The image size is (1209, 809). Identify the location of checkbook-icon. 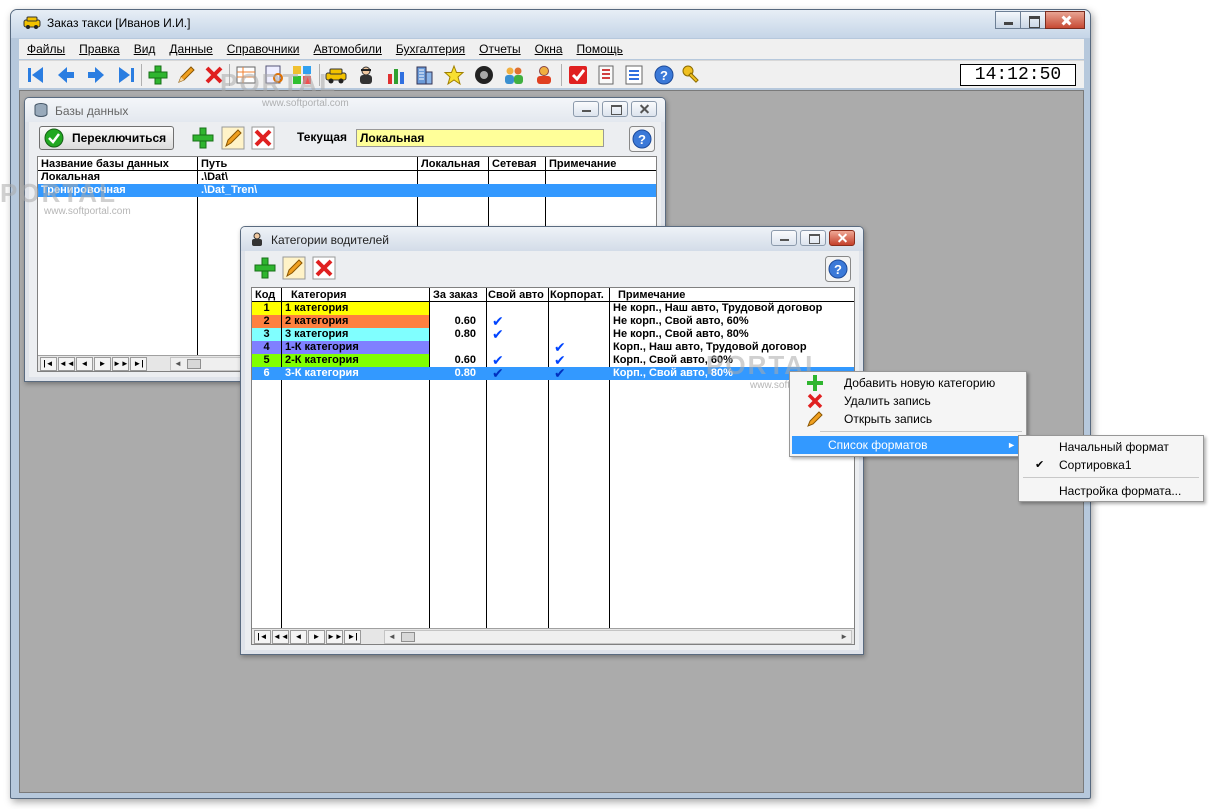
(578, 75).